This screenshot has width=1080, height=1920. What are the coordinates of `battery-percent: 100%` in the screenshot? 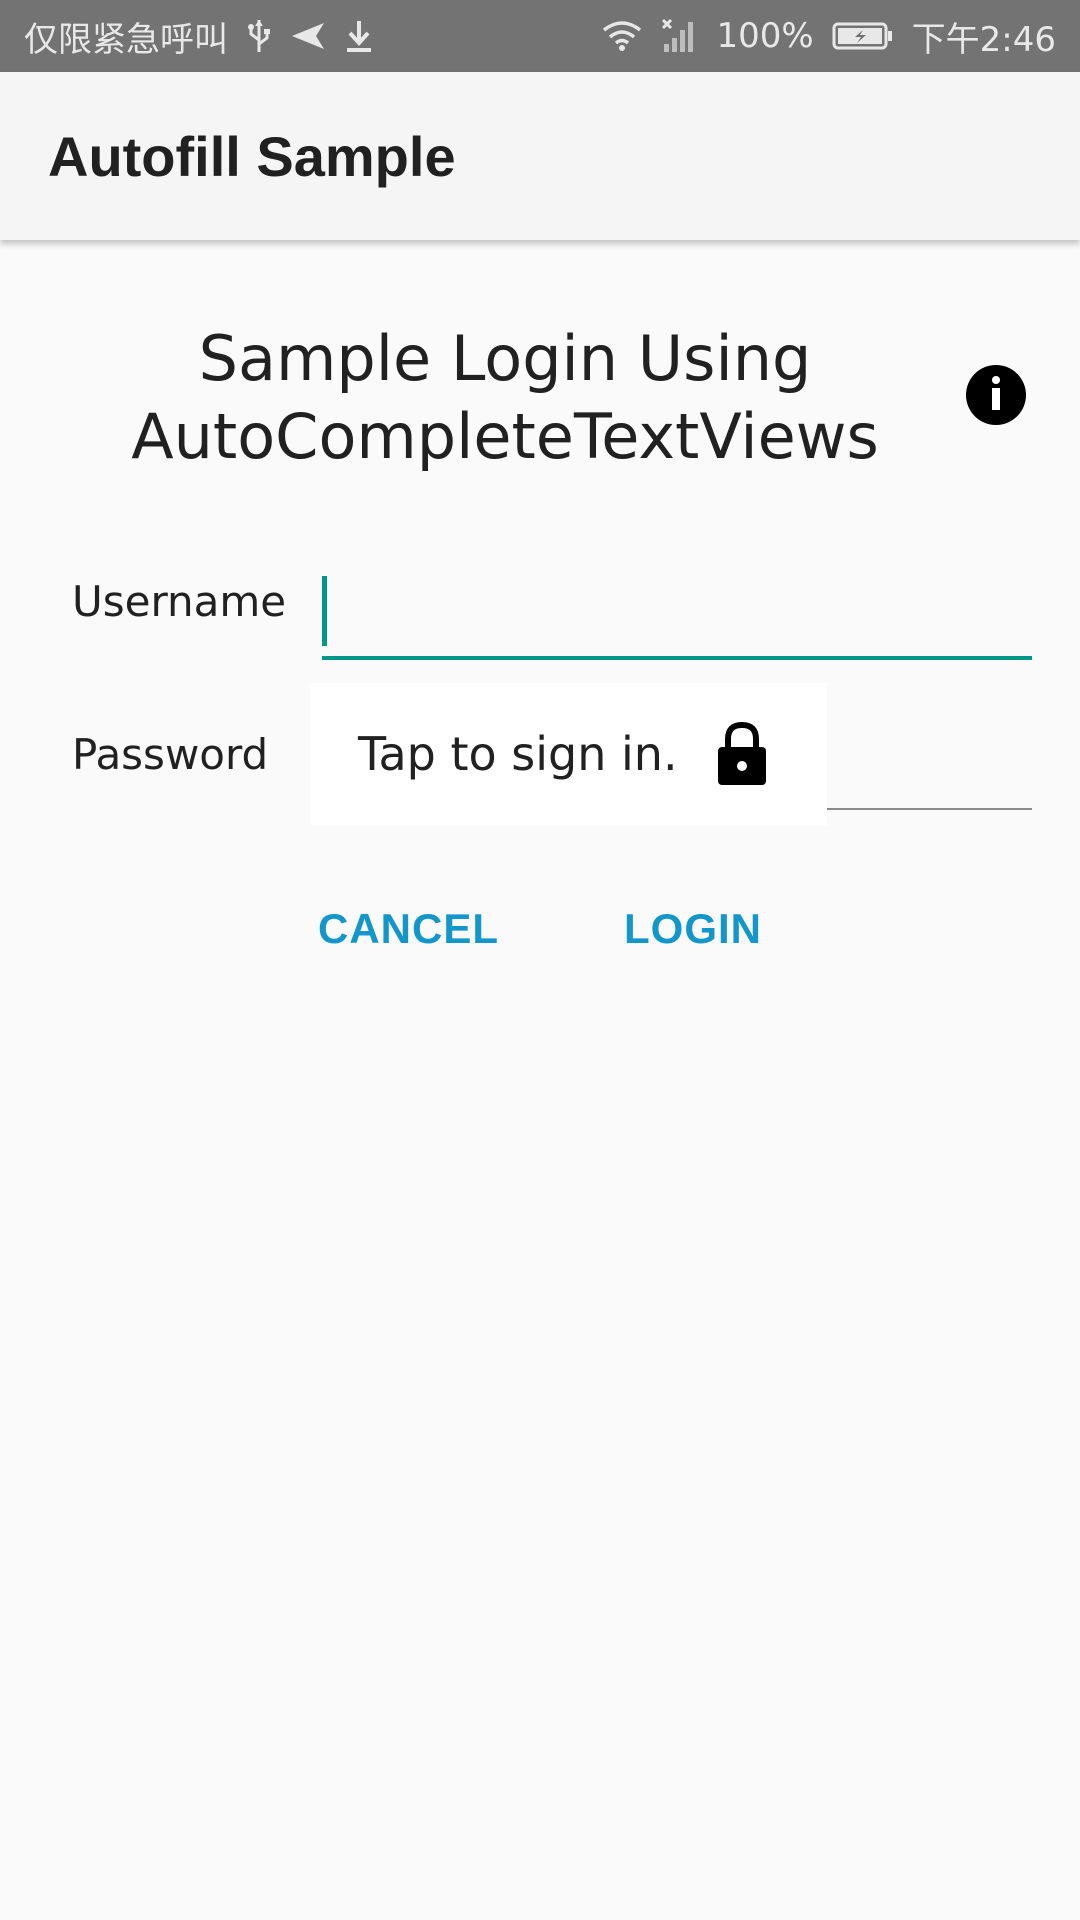 It's located at (765, 36).